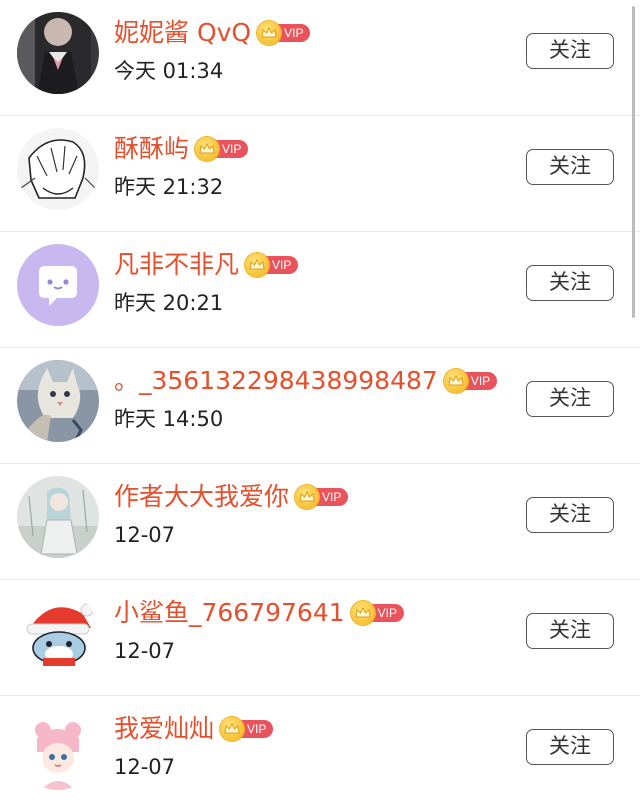  What do you see at coordinates (320, 174) in the screenshot?
I see `list-item: 酥酥屿 VIP 昨天 21:32 关注` at bounding box center [320, 174].